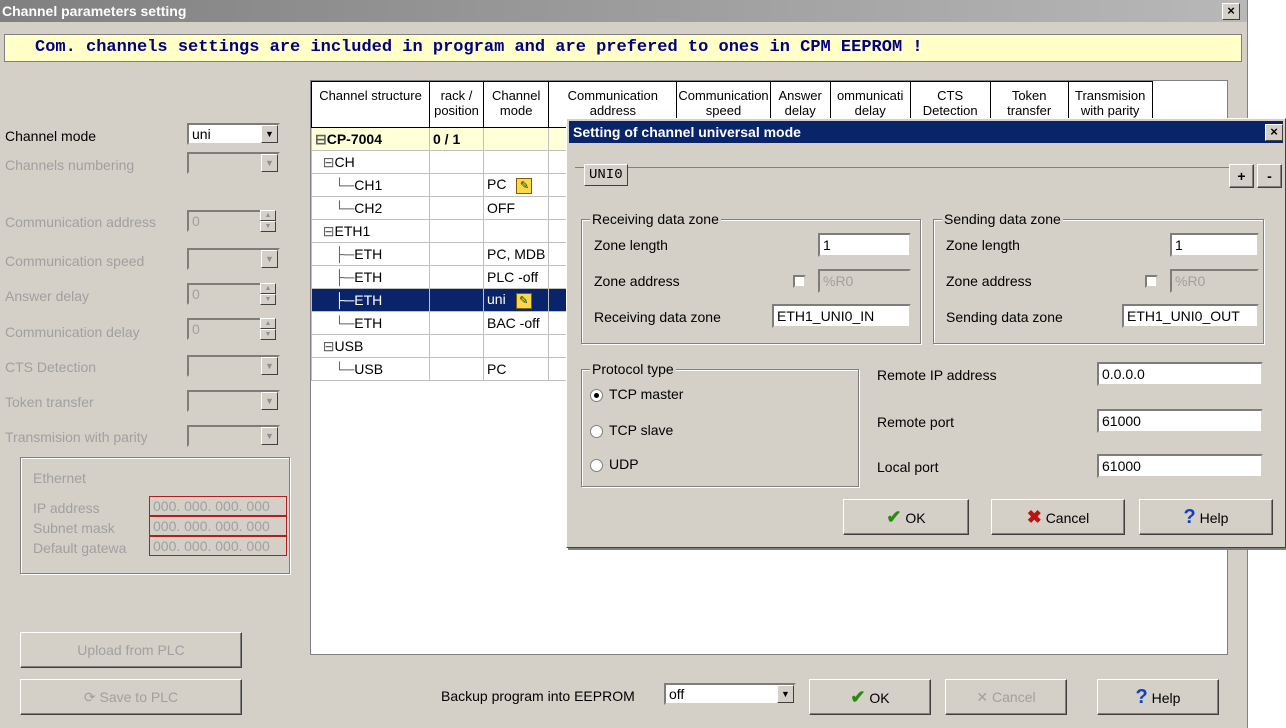 The height and width of the screenshot is (728, 1286). Describe the element at coordinates (516, 104) in the screenshot. I see `grid-header: Channel mode` at that location.